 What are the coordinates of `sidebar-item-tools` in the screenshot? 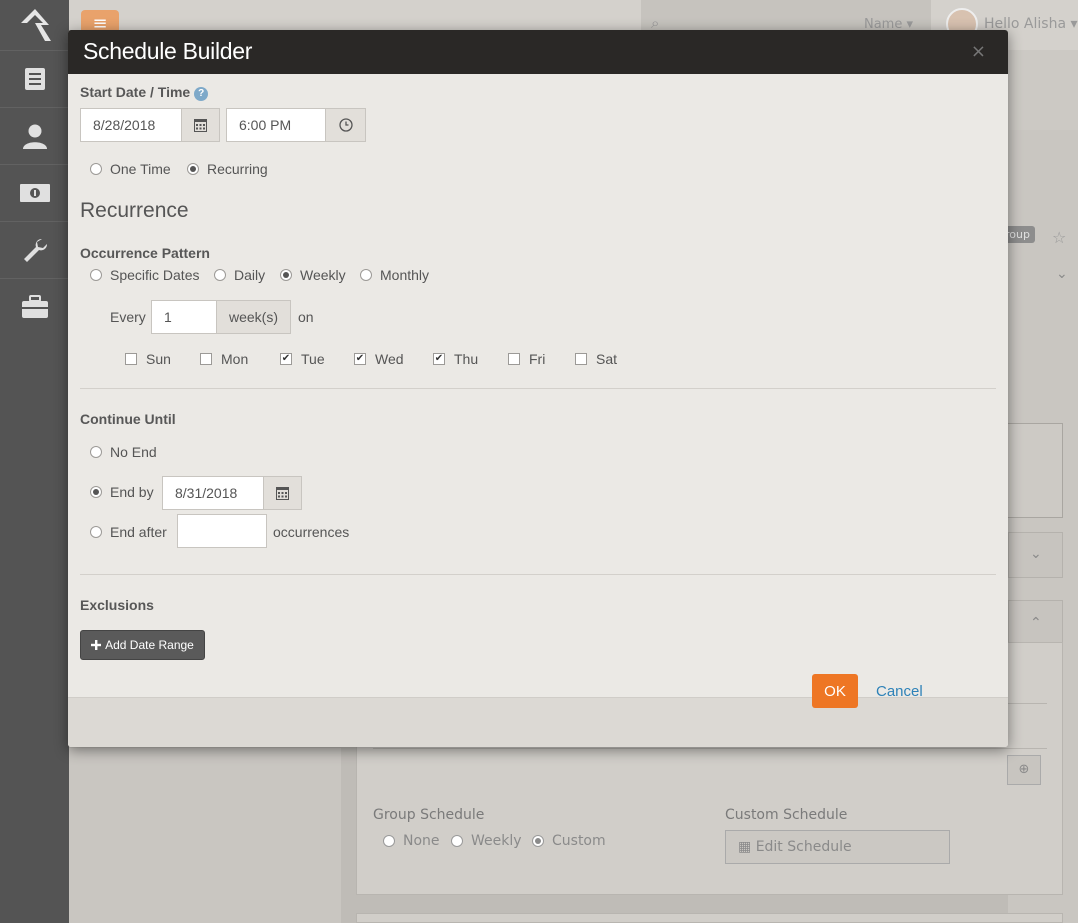 It's located at (34, 249).